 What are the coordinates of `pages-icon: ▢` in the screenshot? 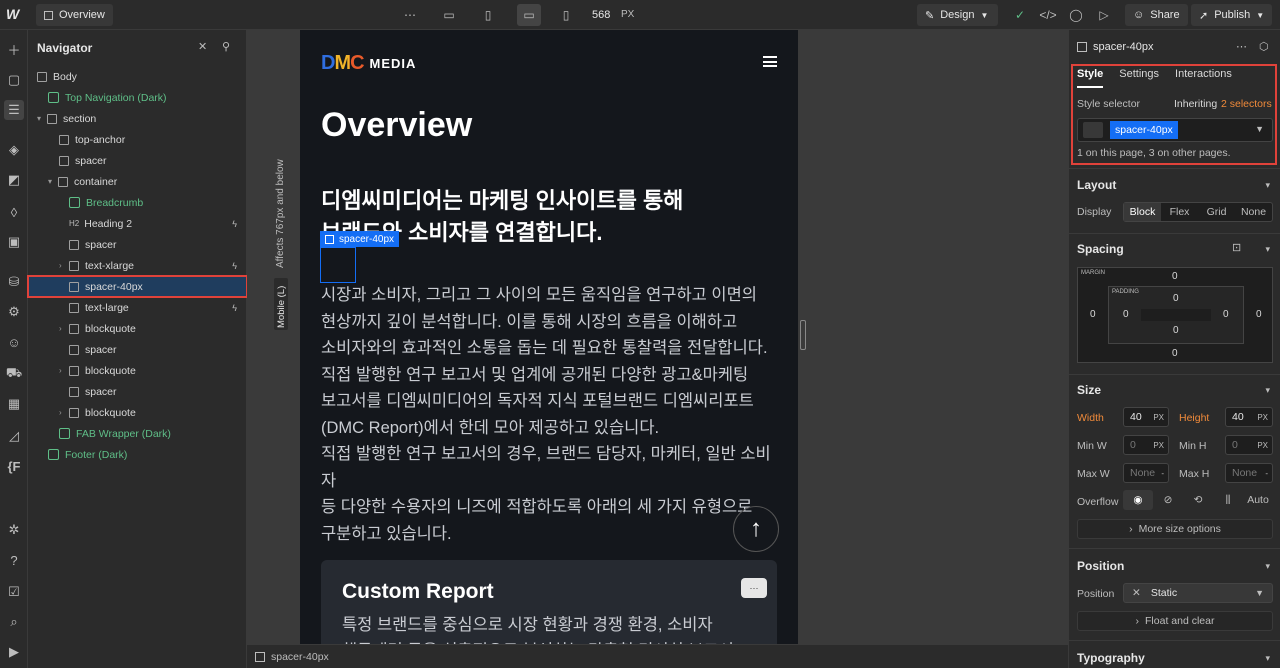 It's located at (14, 80).